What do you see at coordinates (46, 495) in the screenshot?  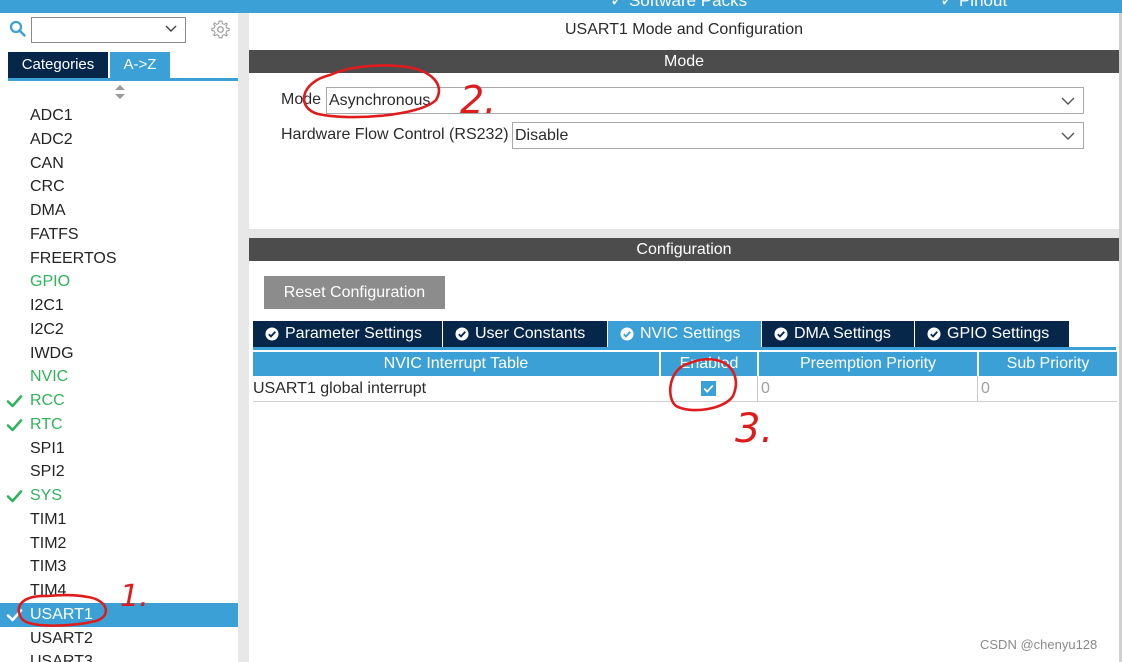 I see `sidebar-item-label: SYS` at bounding box center [46, 495].